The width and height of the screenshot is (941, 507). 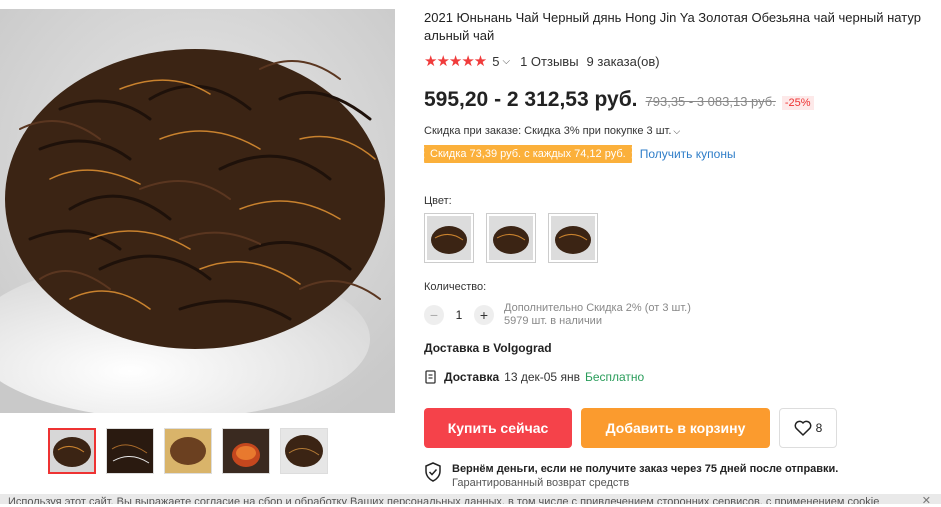 What do you see at coordinates (438, 201) in the screenshot?
I see `color-label: Цвет:` at bounding box center [438, 201].